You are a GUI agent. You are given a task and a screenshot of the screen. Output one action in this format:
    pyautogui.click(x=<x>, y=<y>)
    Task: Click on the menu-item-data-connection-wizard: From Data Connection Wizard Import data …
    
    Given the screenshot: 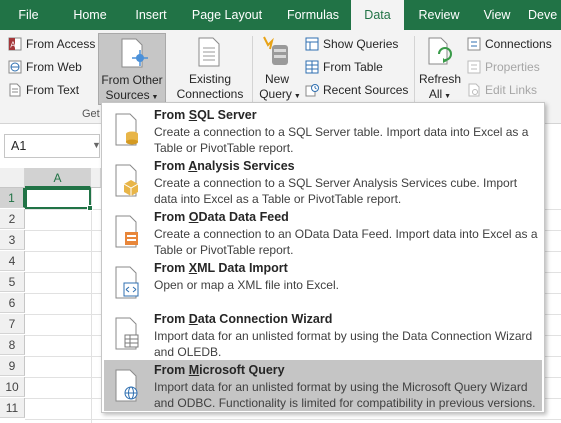 What is the action you would take?
    pyautogui.click(x=323, y=334)
    